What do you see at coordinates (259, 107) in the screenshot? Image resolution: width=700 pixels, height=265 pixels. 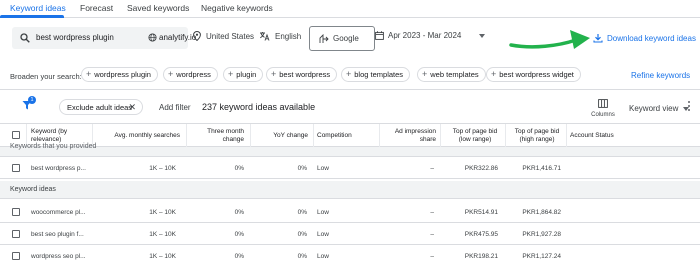 I see `keyword-ideas-count: 237 keyword ideas available` at bounding box center [259, 107].